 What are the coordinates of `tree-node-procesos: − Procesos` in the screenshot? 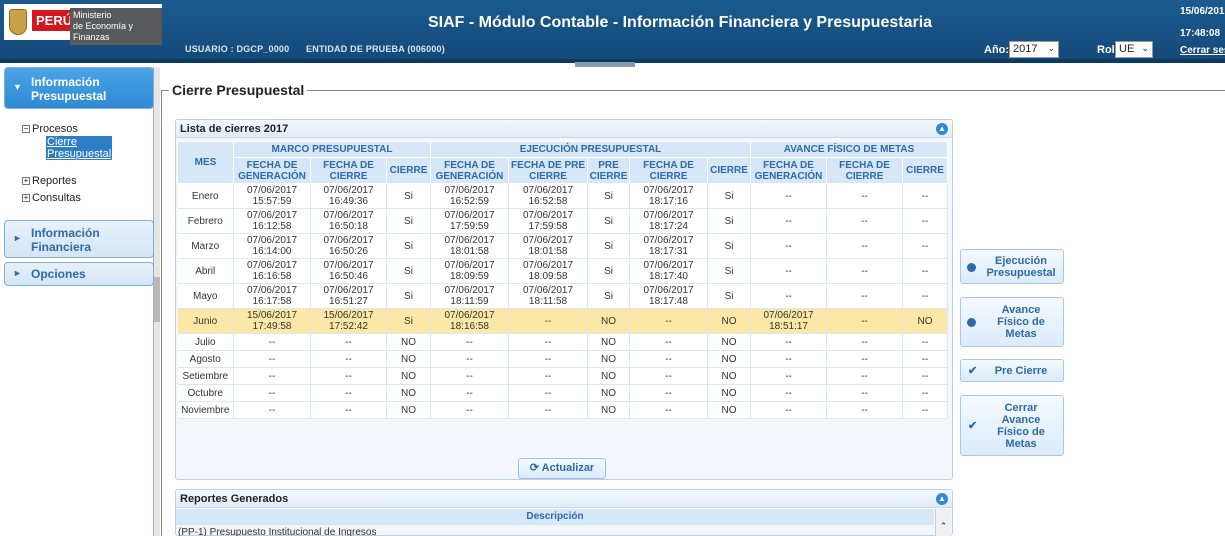 It's located at (50, 129).